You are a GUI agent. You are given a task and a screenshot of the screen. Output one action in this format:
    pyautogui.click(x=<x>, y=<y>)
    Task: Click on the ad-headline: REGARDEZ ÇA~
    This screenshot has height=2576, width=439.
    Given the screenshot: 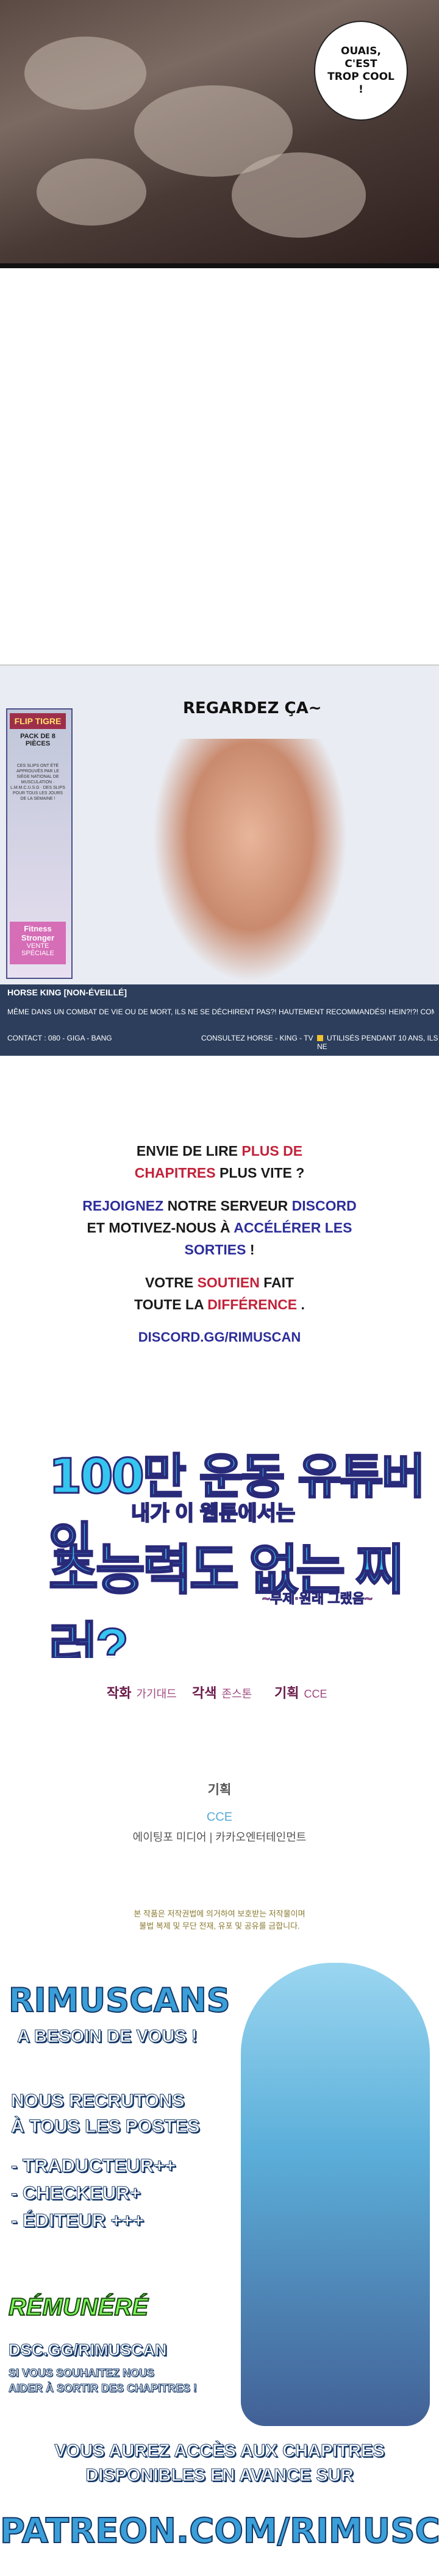 What is the action you would take?
    pyautogui.click(x=252, y=708)
    